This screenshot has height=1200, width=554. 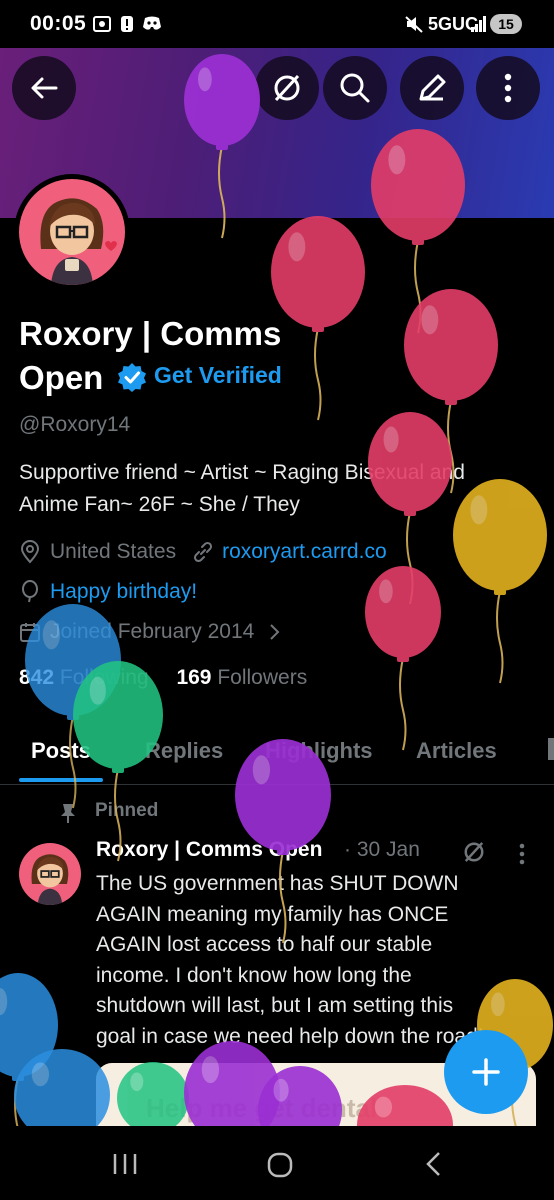 What do you see at coordinates (132, 377) in the screenshot?
I see `verified-badge-icon` at bounding box center [132, 377].